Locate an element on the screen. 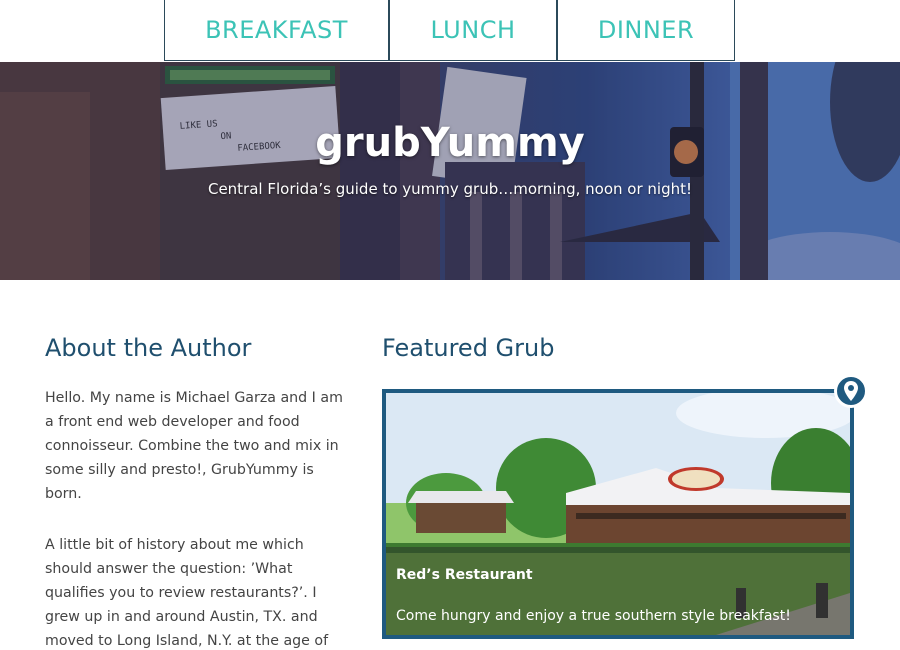  nav-tab-dinner: DINNER is located at coordinates (646, 30).